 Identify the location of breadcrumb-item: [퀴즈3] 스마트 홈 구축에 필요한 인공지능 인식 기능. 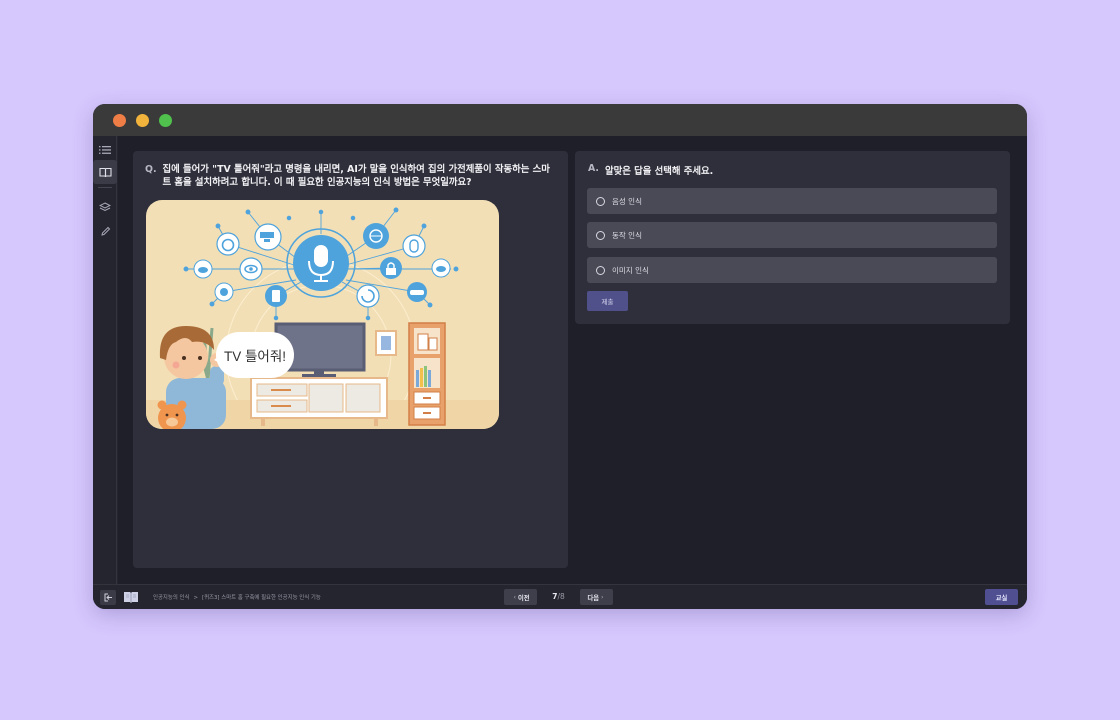
(261, 598).